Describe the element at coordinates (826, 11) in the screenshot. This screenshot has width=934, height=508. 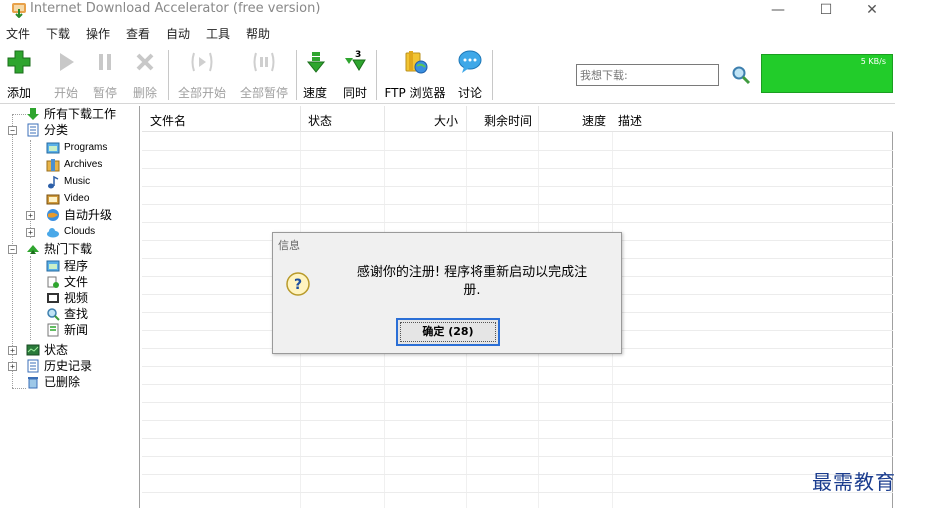
I see `maximize-button: ☐` at that location.